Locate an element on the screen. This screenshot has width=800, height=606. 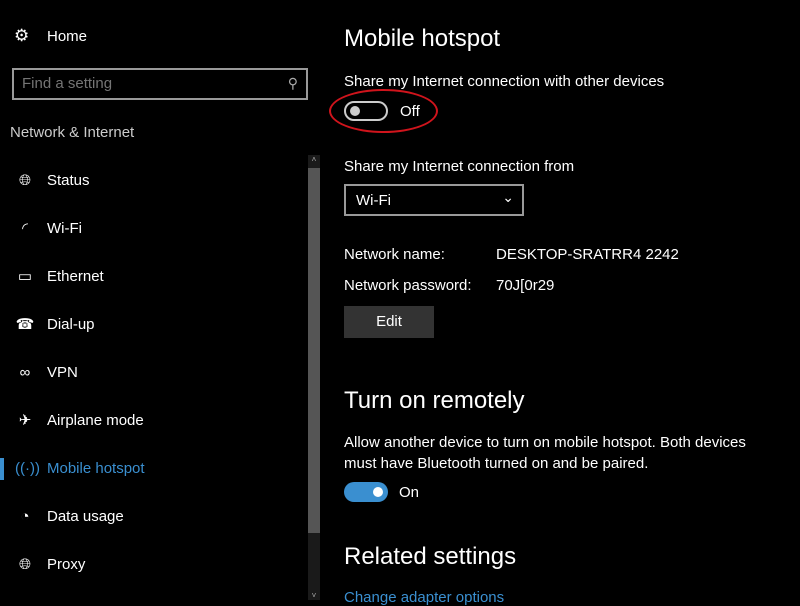
hotspot-icon: ((·)) is located at coordinates (27, 468).